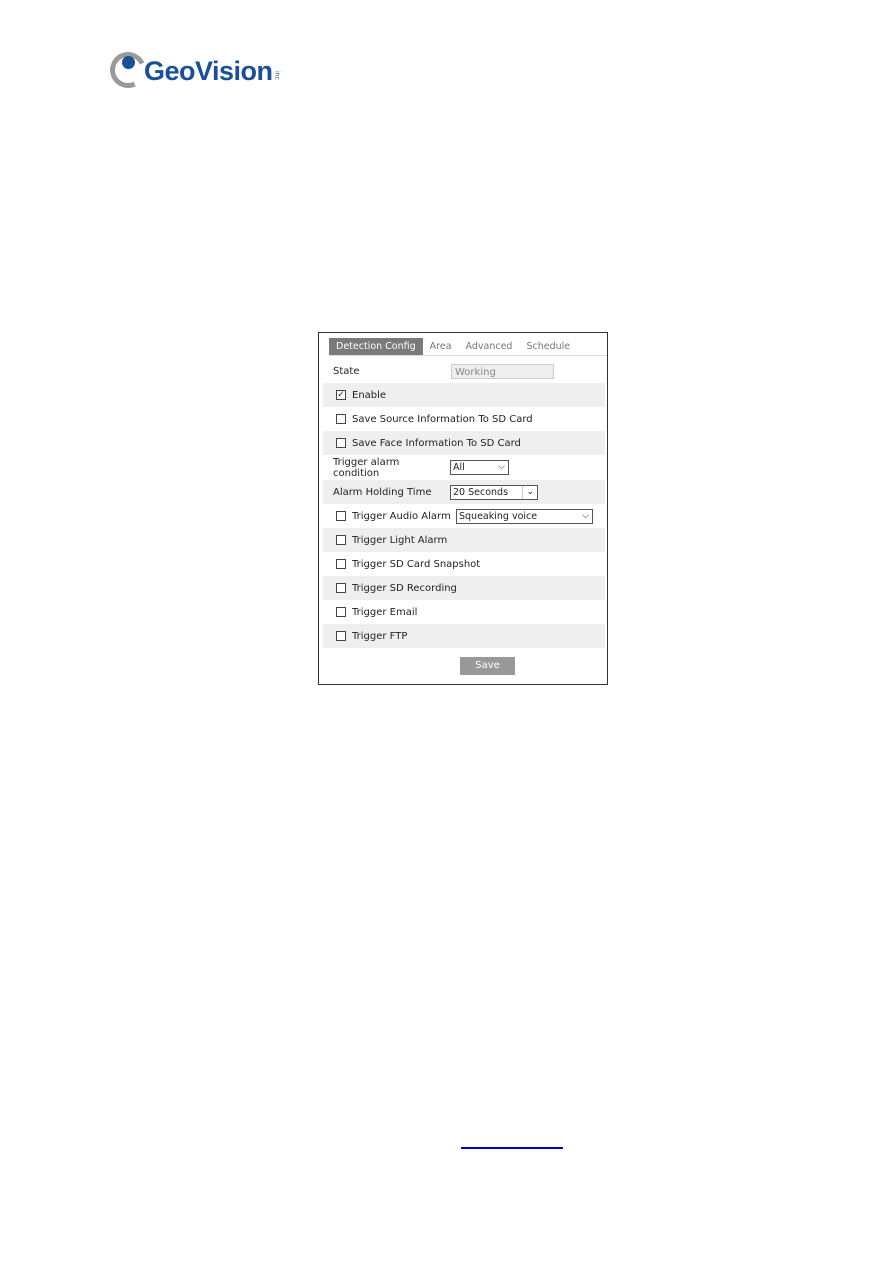  I want to click on tab-area: Area, so click(441, 346).